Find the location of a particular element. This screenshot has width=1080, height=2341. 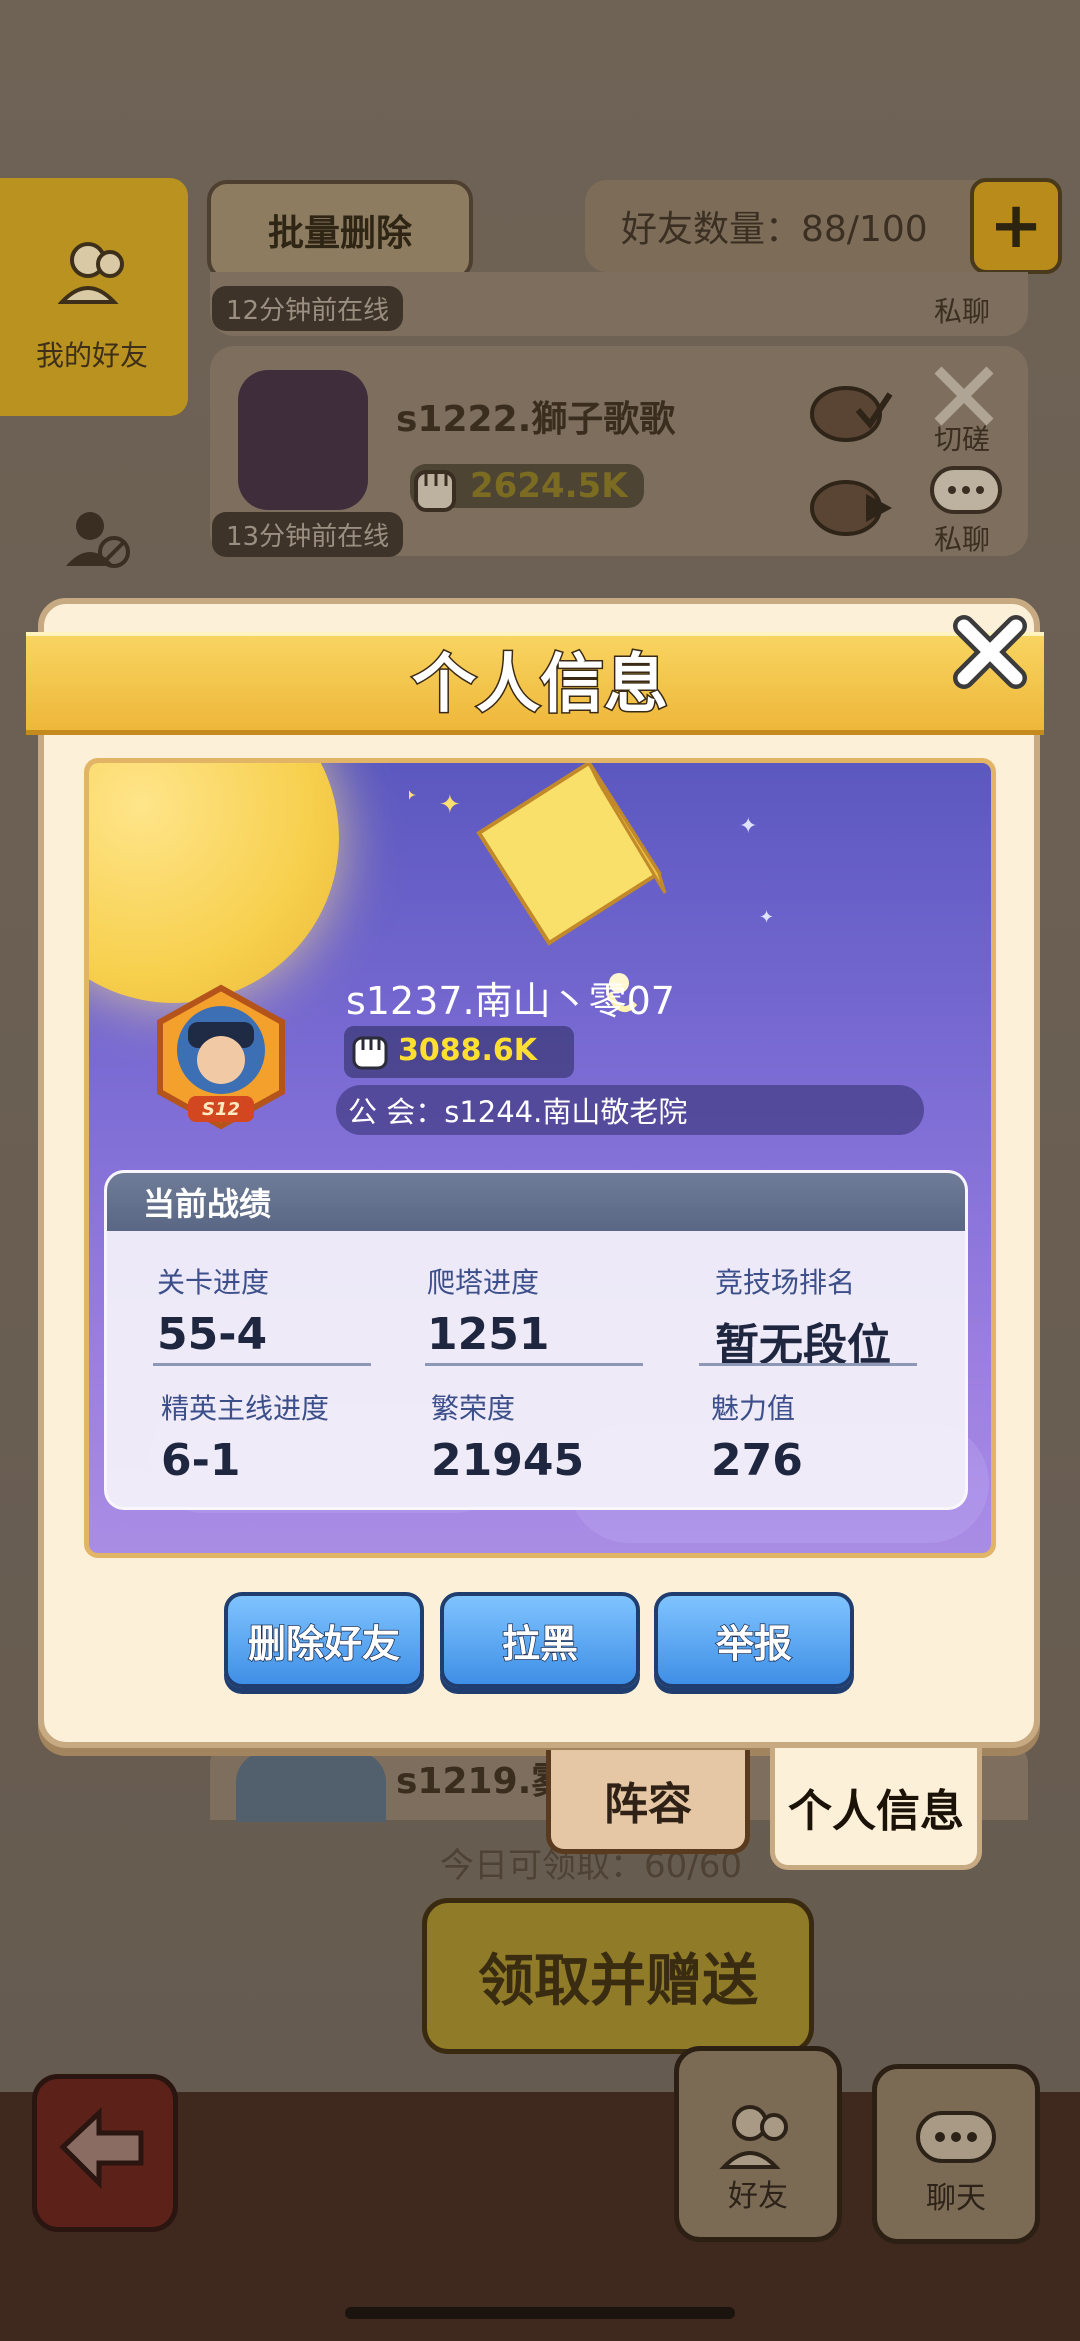

close-button is located at coordinates (990, 652).